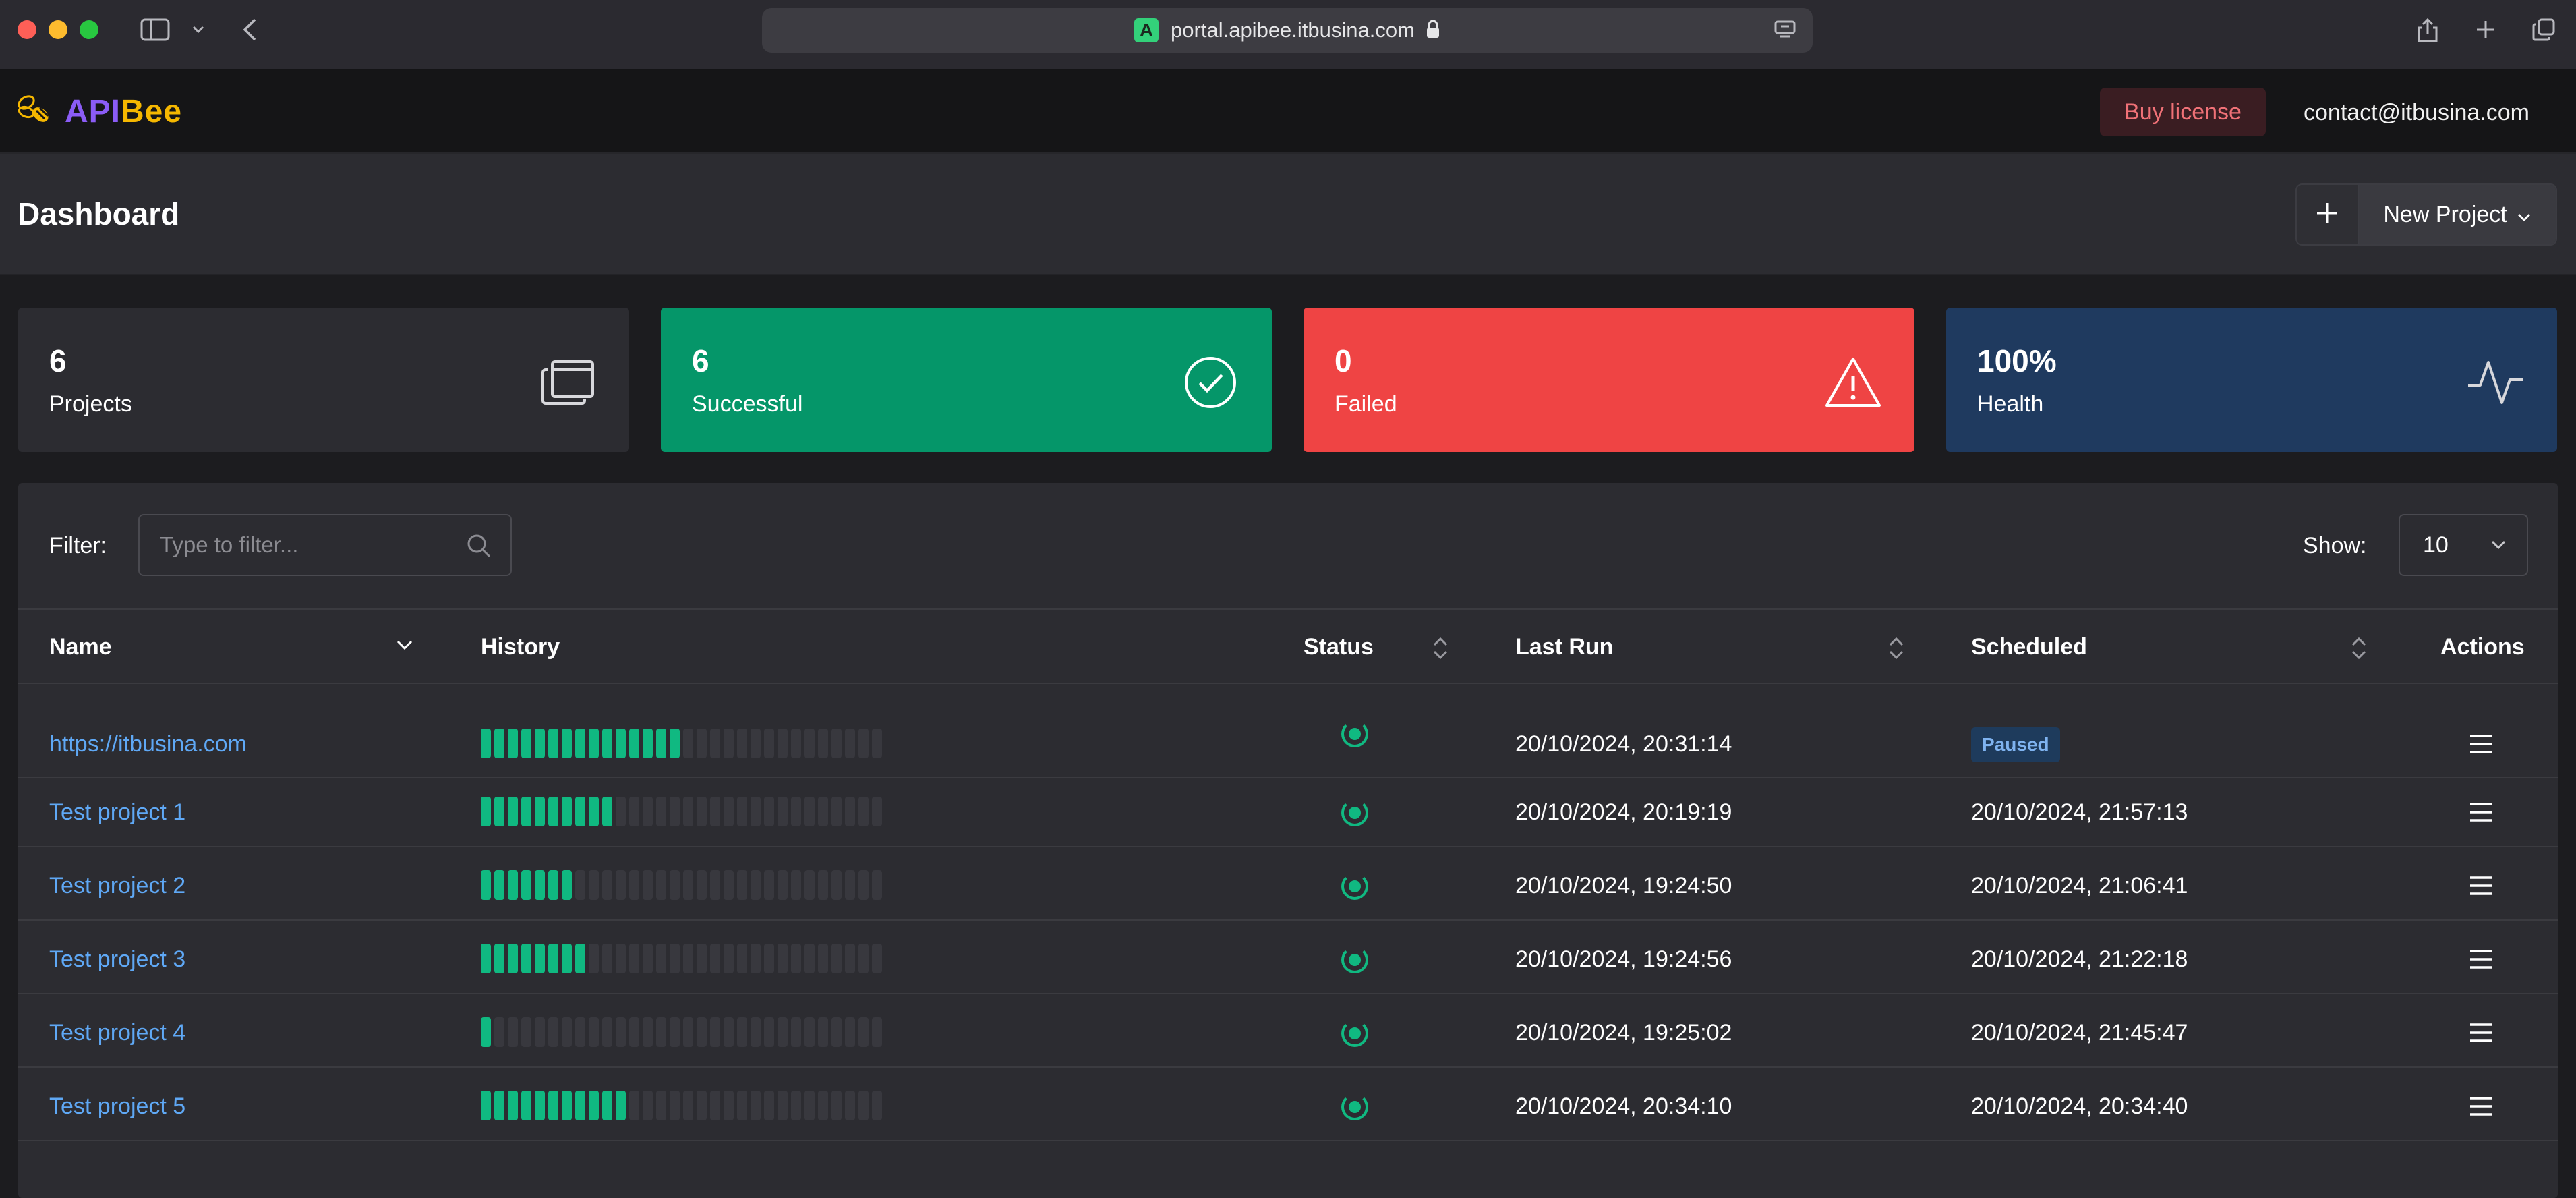  What do you see at coordinates (89, 30) in the screenshot?
I see `maximize-window-button` at bounding box center [89, 30].